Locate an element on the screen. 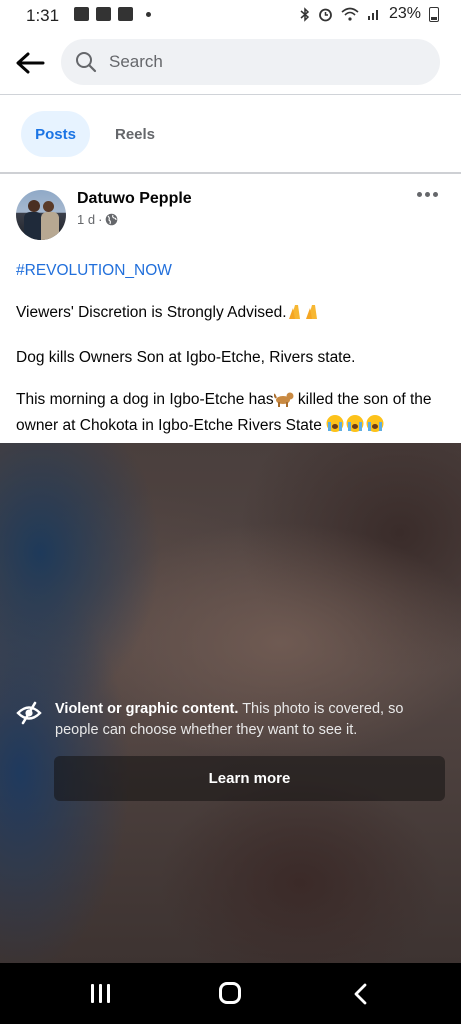 Image resolution: width=461 pixels, height=1024 pixels. tab-posts: Posts is located at coordinates (55, 134).